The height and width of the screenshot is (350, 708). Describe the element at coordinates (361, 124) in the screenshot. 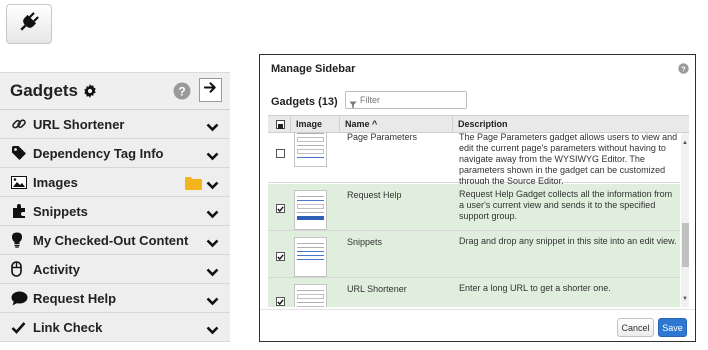

I see `column-header-name: Name ^` at that location.